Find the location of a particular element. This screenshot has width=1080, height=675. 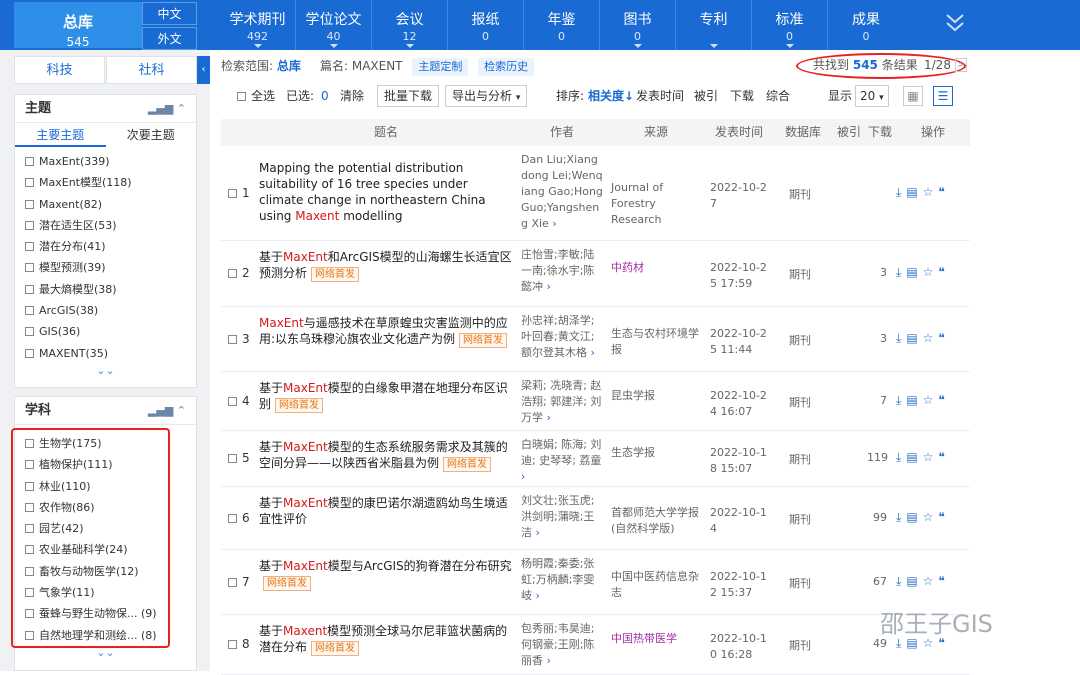

tab-achievements: 成果 0 is located at coordinates (866, 25).